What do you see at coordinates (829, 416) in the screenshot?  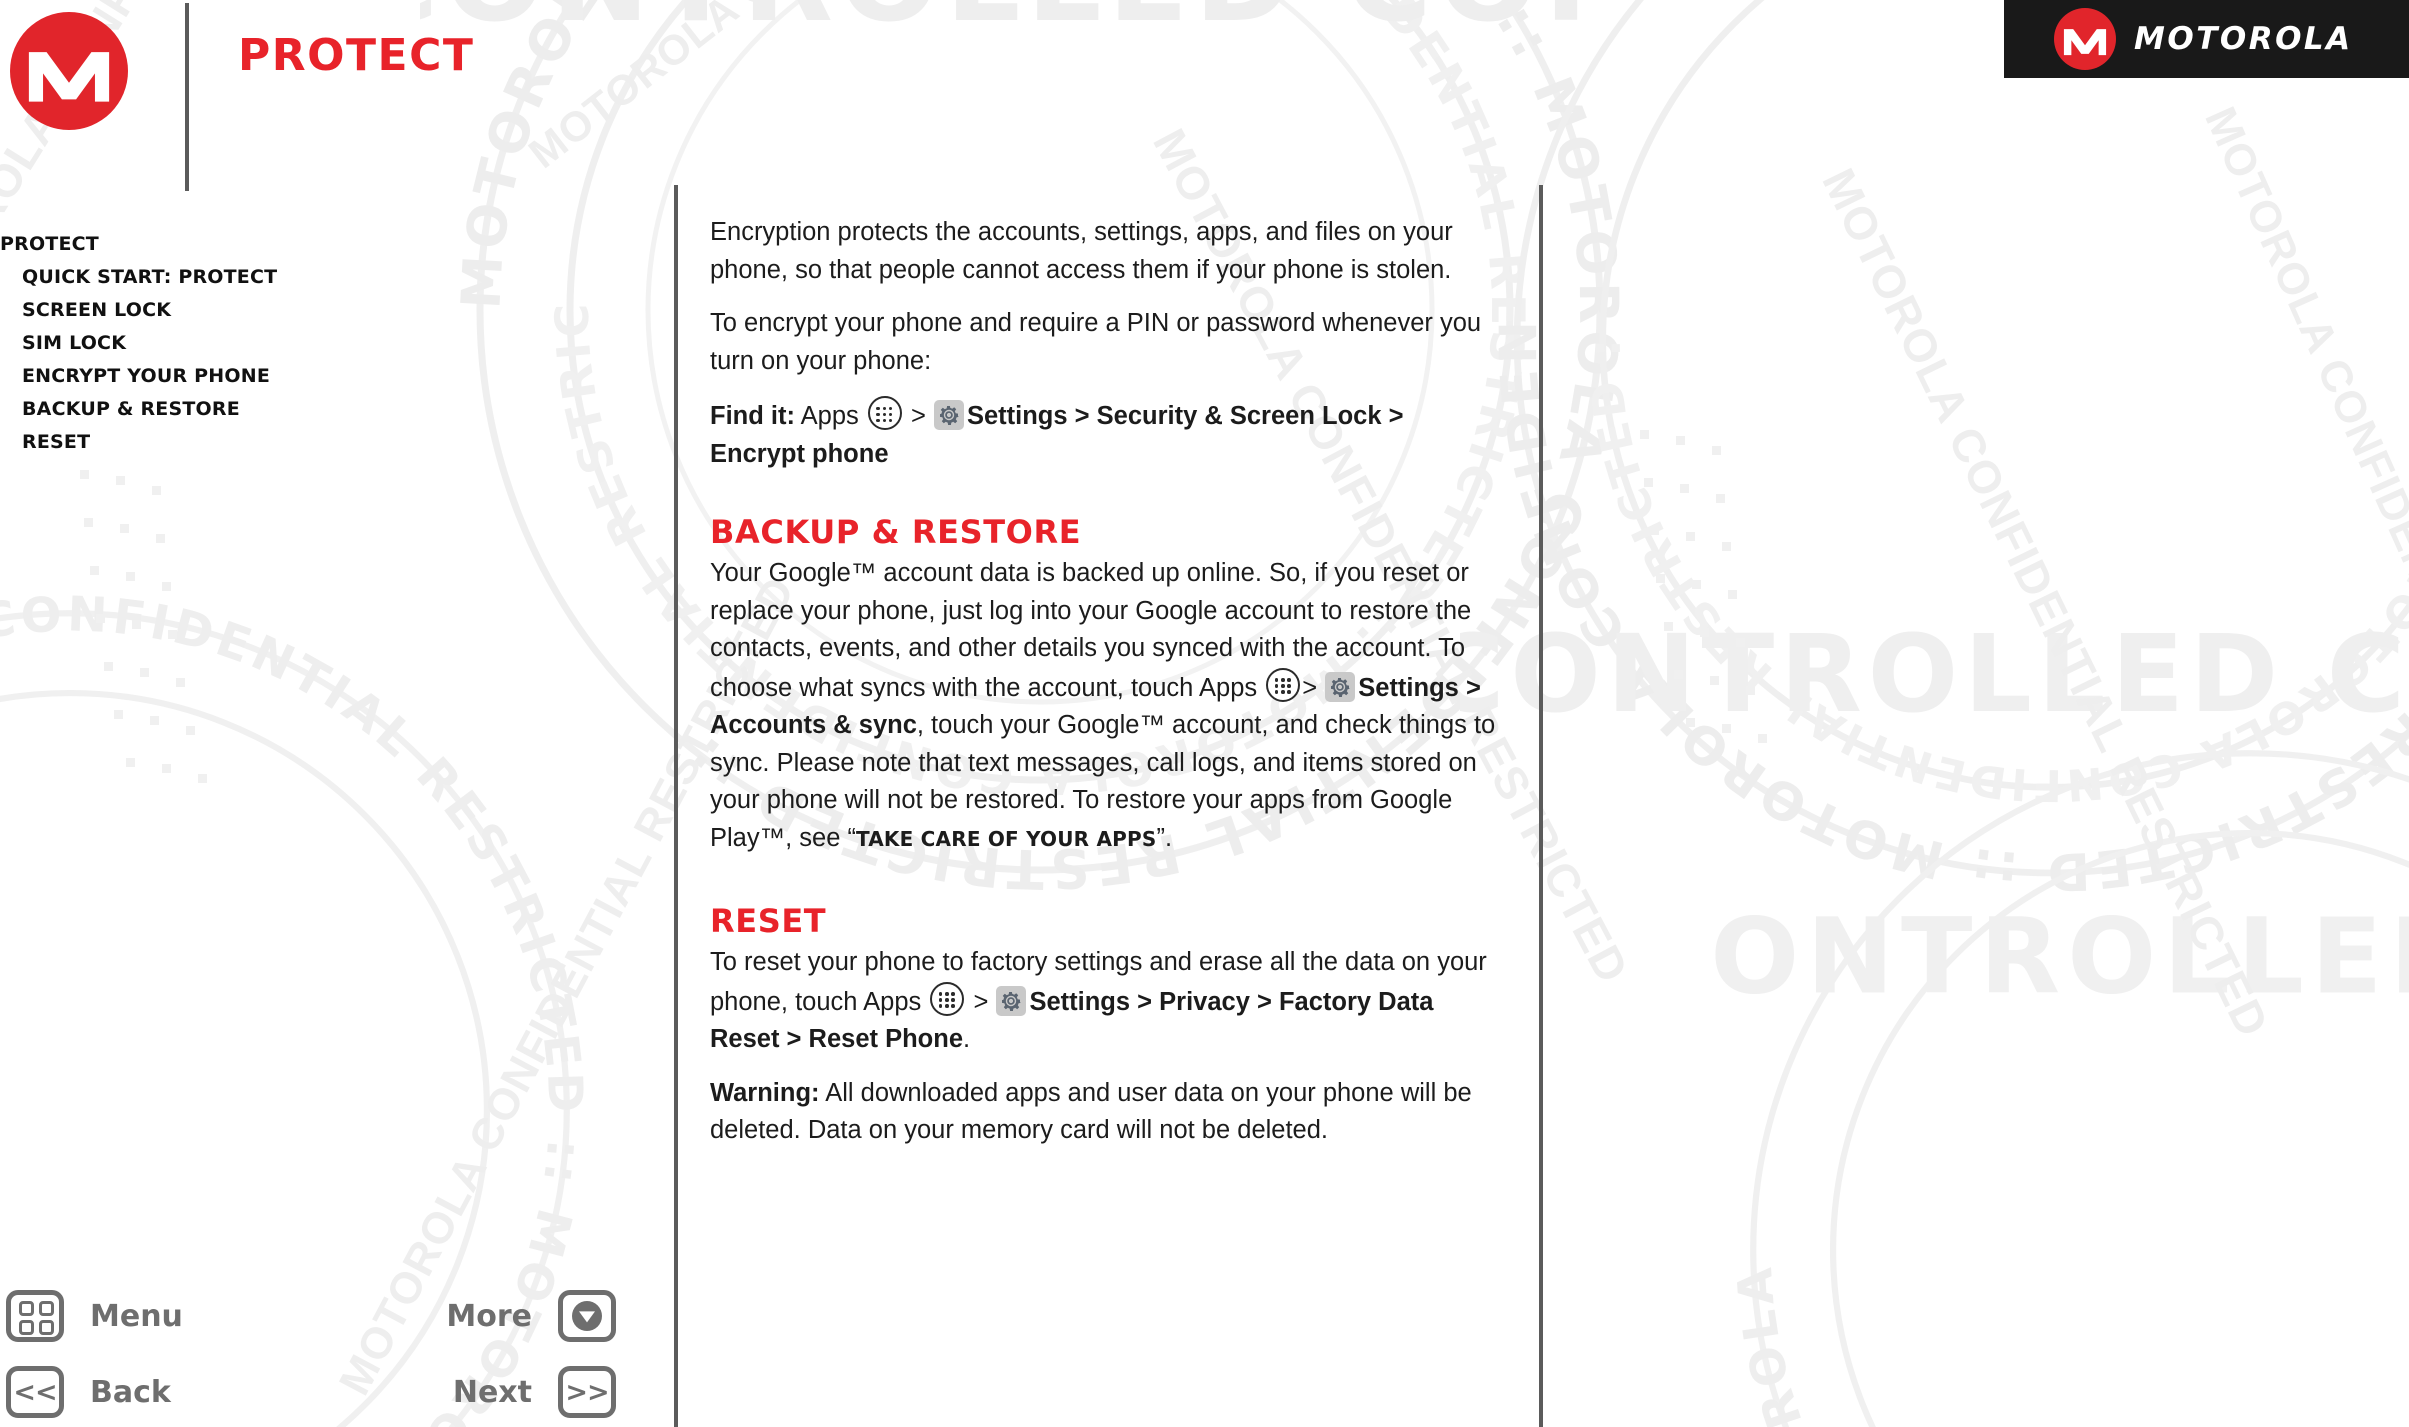 I see `findit-apps-label: Apps` at bounding box center [829, 416].